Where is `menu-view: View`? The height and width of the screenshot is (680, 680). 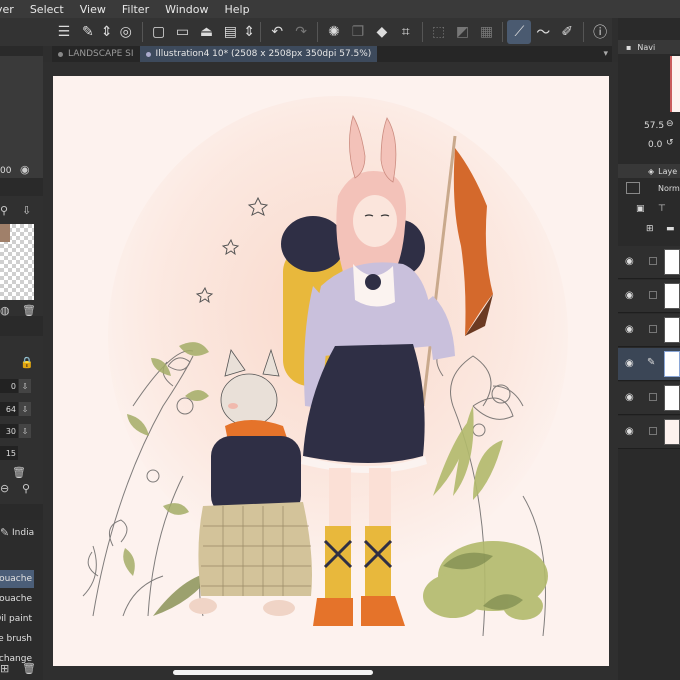
menu-view: View is located at coordinates (93, 9).